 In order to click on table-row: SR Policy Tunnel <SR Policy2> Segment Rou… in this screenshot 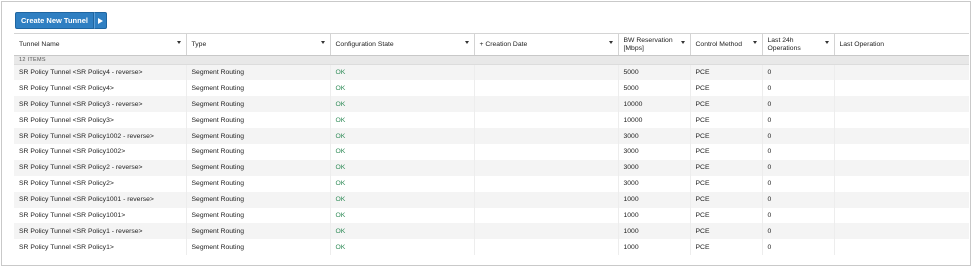, I will do `click(491, 183)`.